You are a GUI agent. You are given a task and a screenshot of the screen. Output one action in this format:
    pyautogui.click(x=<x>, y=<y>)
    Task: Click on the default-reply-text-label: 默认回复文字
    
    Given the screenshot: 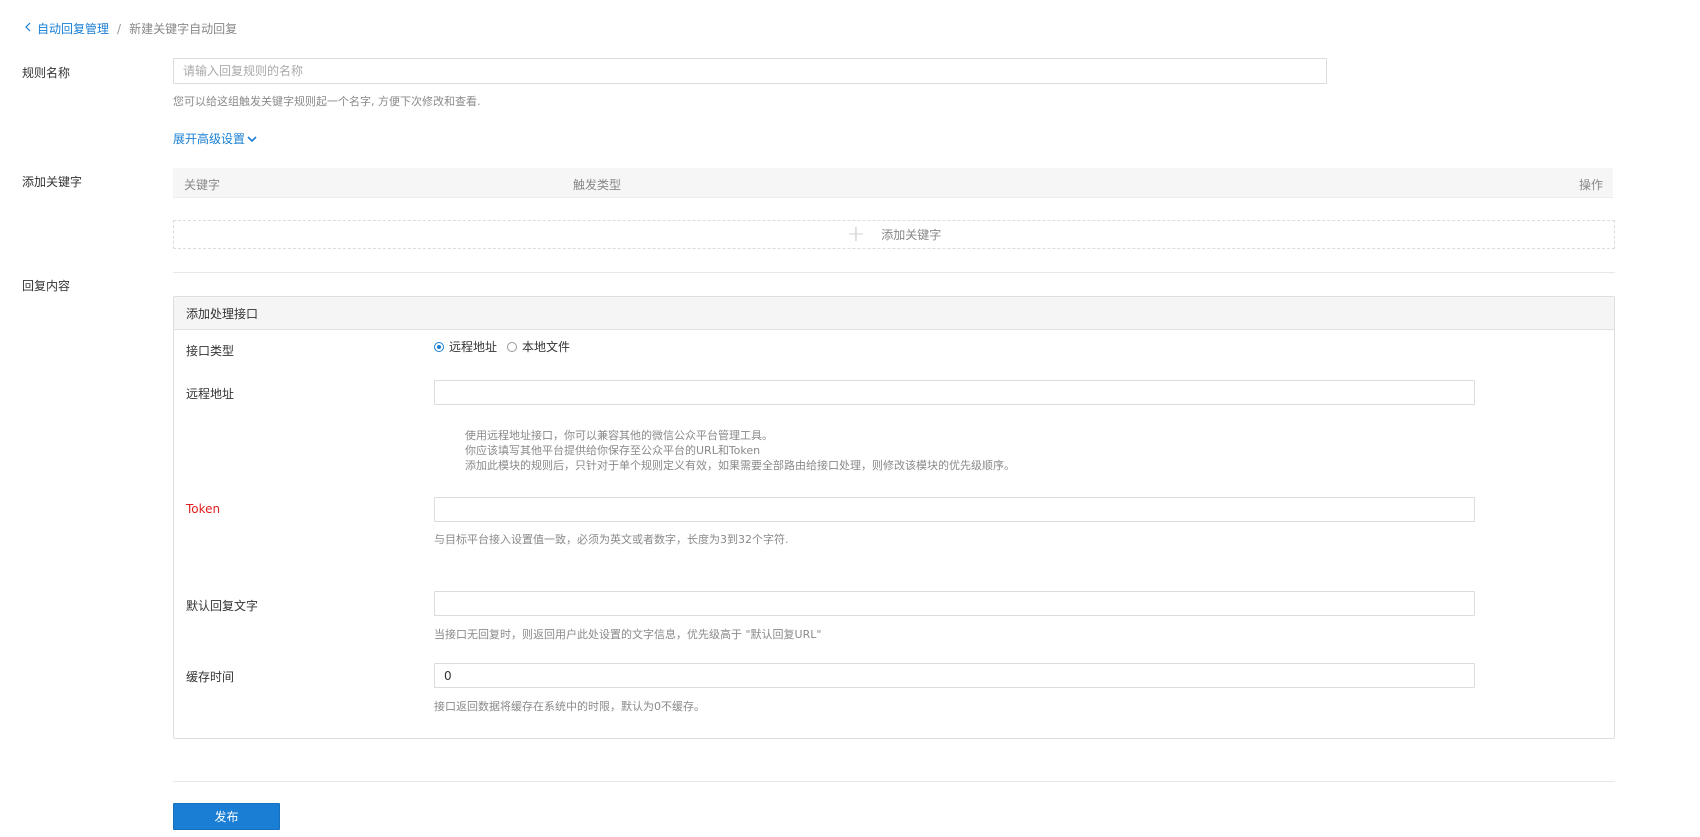 What is the action you would take?
    pyautogui.click(x=222, y=606)
    